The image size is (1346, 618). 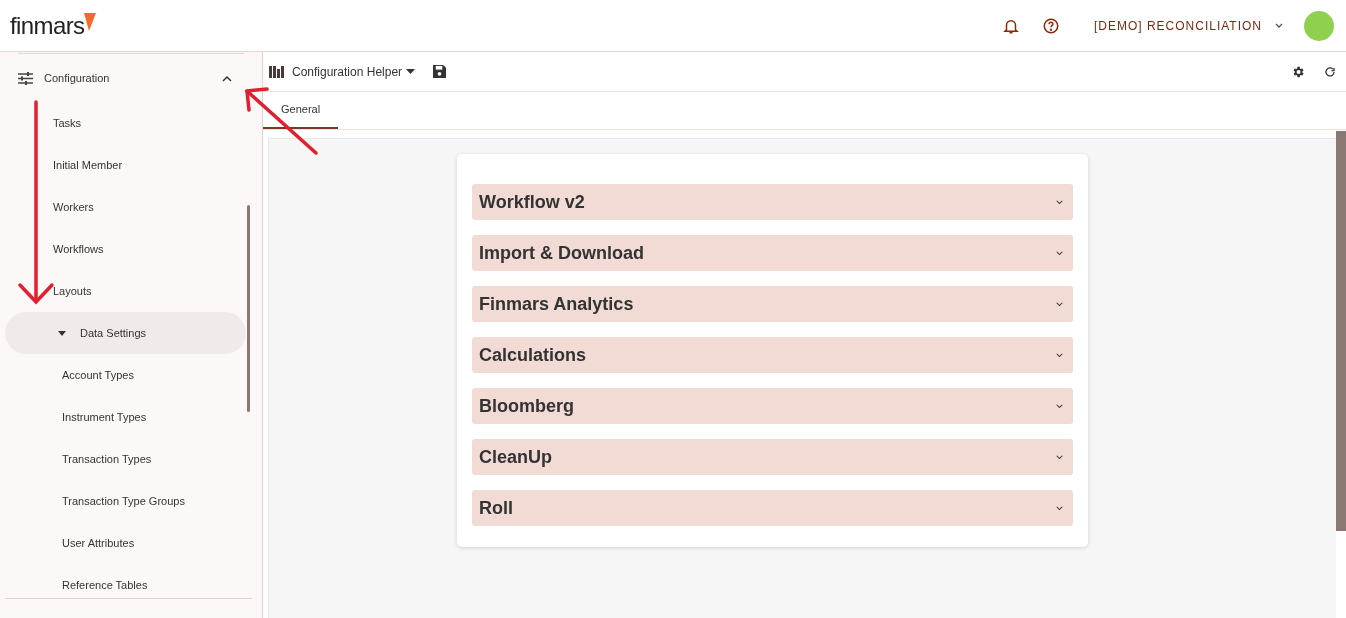 What do you see at coordinates (131, 249) in the screenshot?
I see `sidebar-item: Workflows` at bounding box center [131, 249].